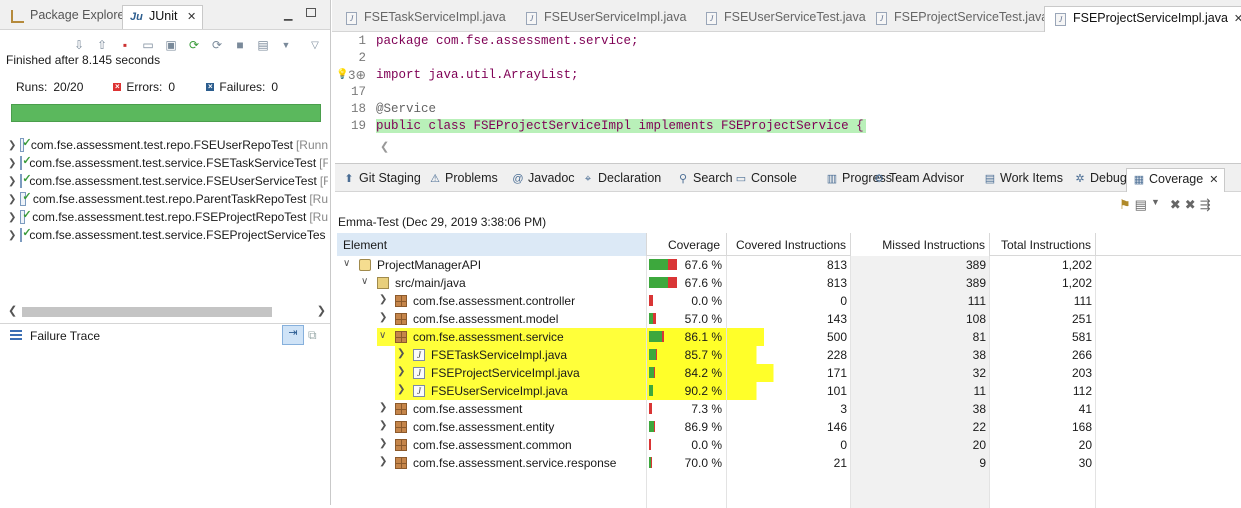 This screenshot has width=1241, height=508. What do you see at coordinates (920, 244) in the screenshot?
I see `column-missed-instructions: Missed Instructions` at bounding box center [920, 244].